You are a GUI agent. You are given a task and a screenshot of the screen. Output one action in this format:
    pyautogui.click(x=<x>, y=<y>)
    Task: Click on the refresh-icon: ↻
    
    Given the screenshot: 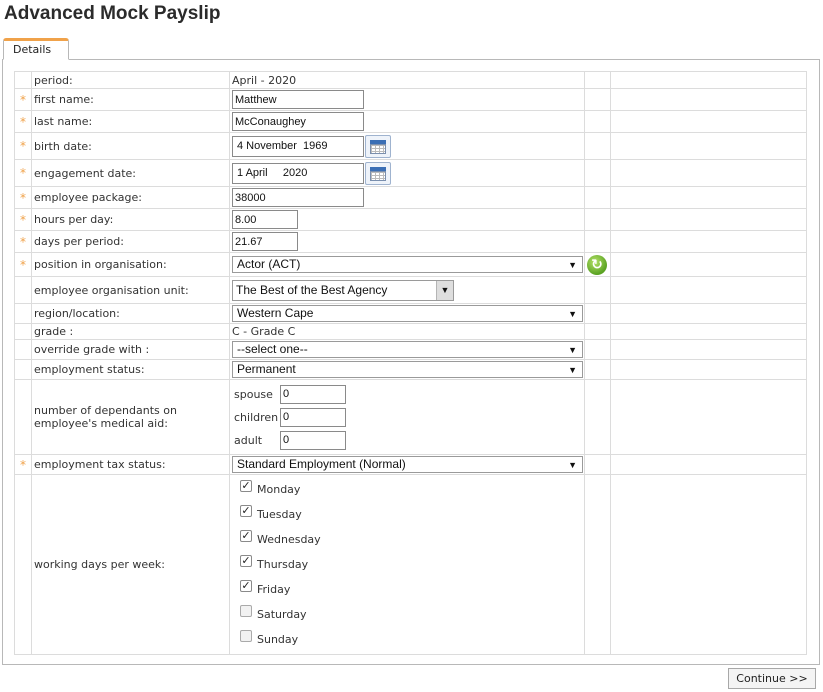 What is the action you would take?
    pyautogui.click(x=597, y=264)
    